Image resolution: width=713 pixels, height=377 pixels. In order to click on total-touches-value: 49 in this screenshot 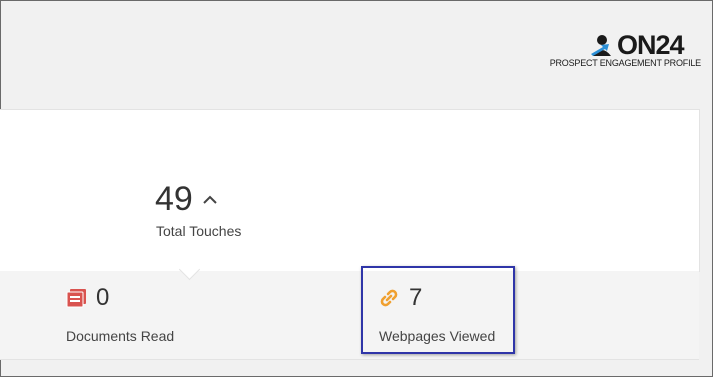, I will do `click(174, 199)`.